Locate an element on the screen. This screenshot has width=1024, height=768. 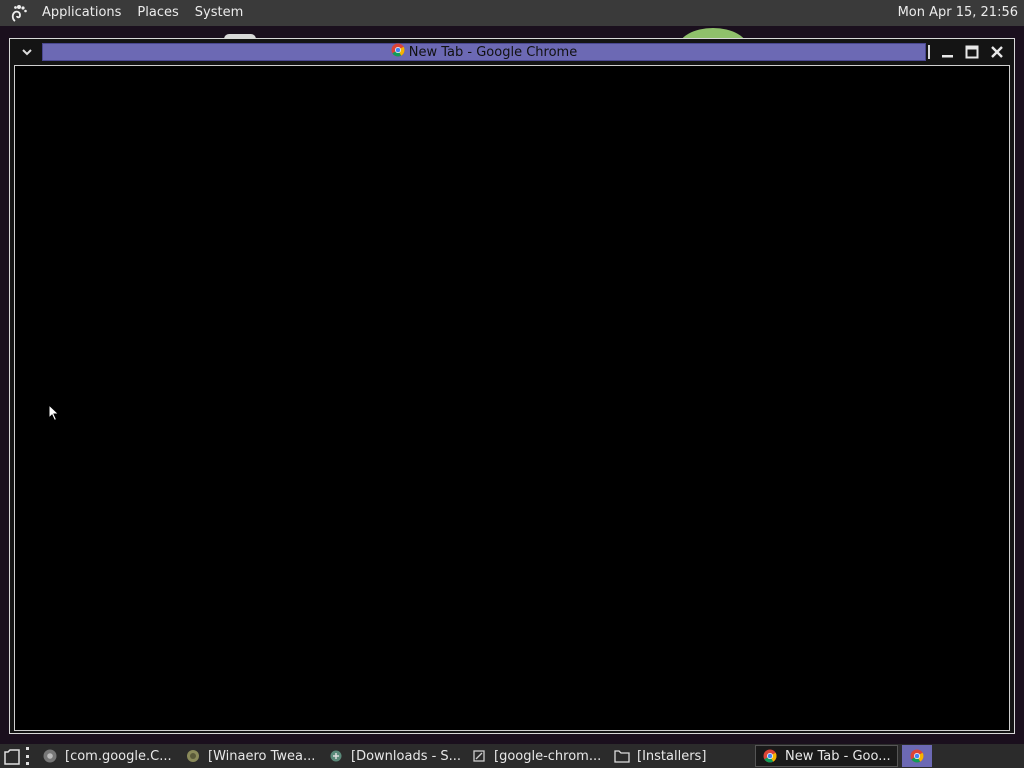
mouse-cursor-icon is located at coordinates (54, 414).